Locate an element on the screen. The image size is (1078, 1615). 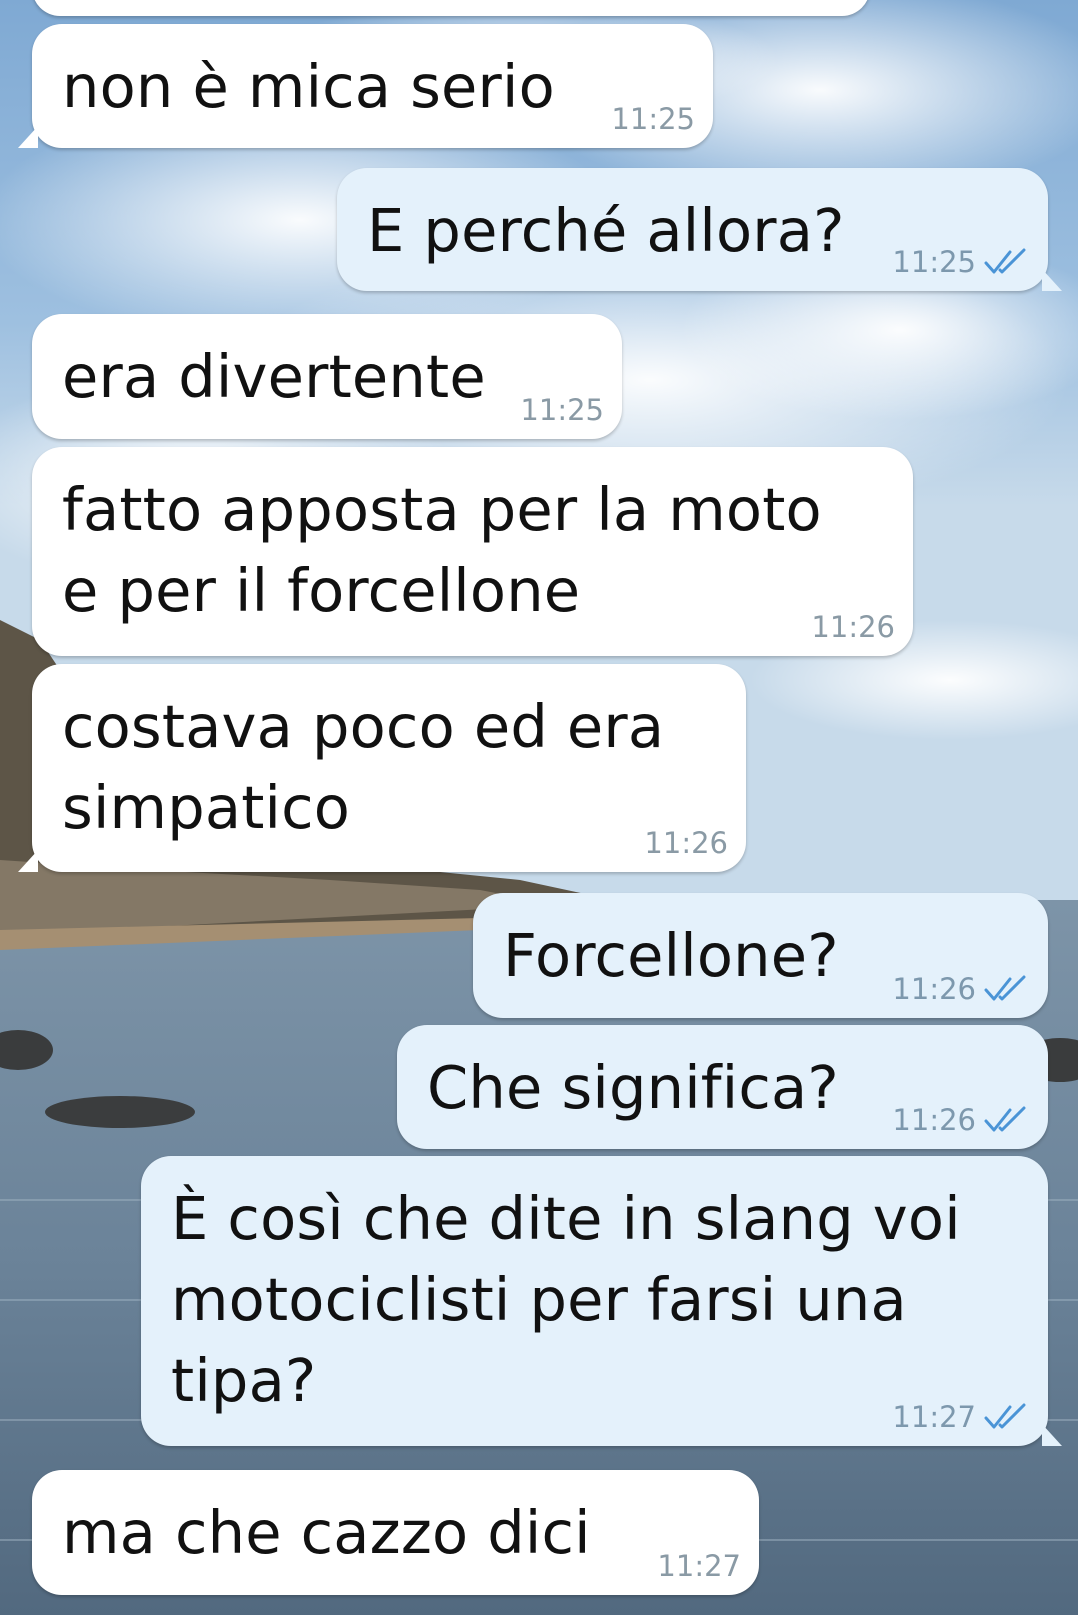
message-bubble-outgoing: Che significa? 11:26 is located at coordinates (722, 1087).